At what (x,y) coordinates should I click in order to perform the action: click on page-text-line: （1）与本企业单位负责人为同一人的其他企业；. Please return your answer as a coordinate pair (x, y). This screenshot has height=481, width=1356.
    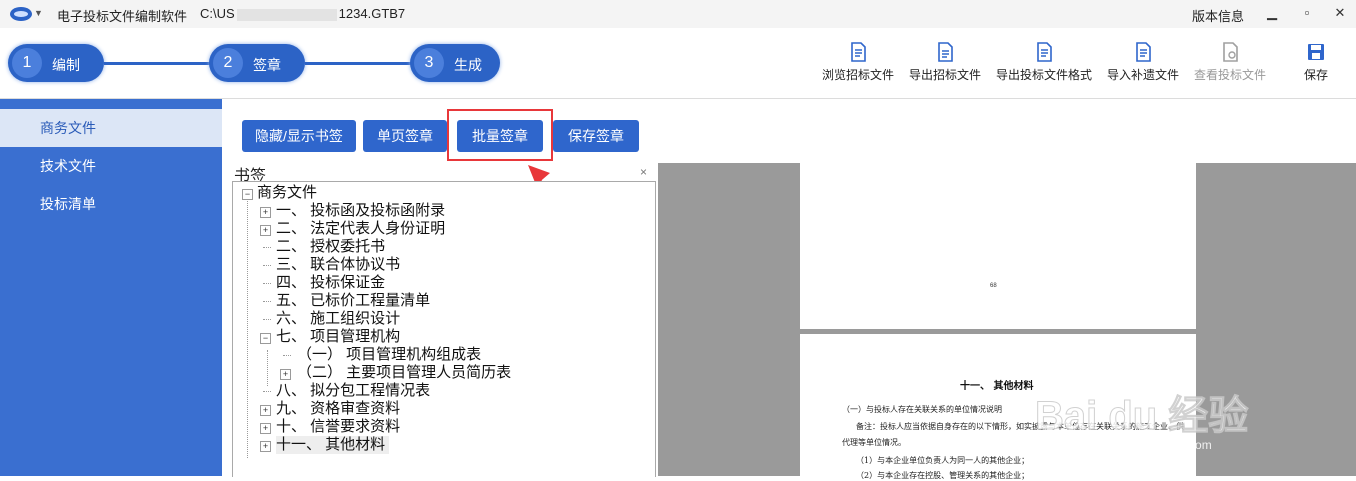
    Looking at the image, I should click on (943, 460).